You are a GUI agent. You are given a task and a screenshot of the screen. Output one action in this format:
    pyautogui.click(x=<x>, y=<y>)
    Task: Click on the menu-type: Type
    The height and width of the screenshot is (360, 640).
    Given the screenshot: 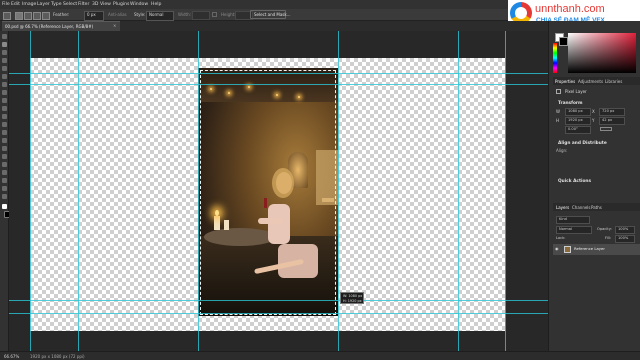 What is the action you would take?
    pyautogui.click(x=56, y=4)
    